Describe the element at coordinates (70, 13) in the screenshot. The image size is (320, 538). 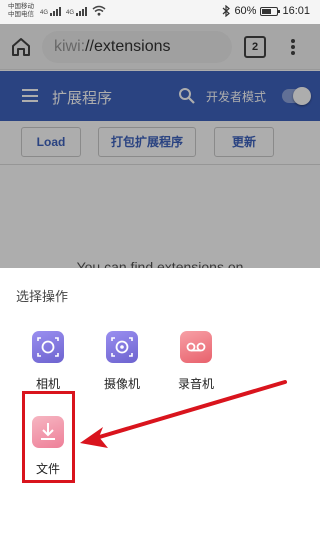
I see `net-type-2: 4G` at that location.